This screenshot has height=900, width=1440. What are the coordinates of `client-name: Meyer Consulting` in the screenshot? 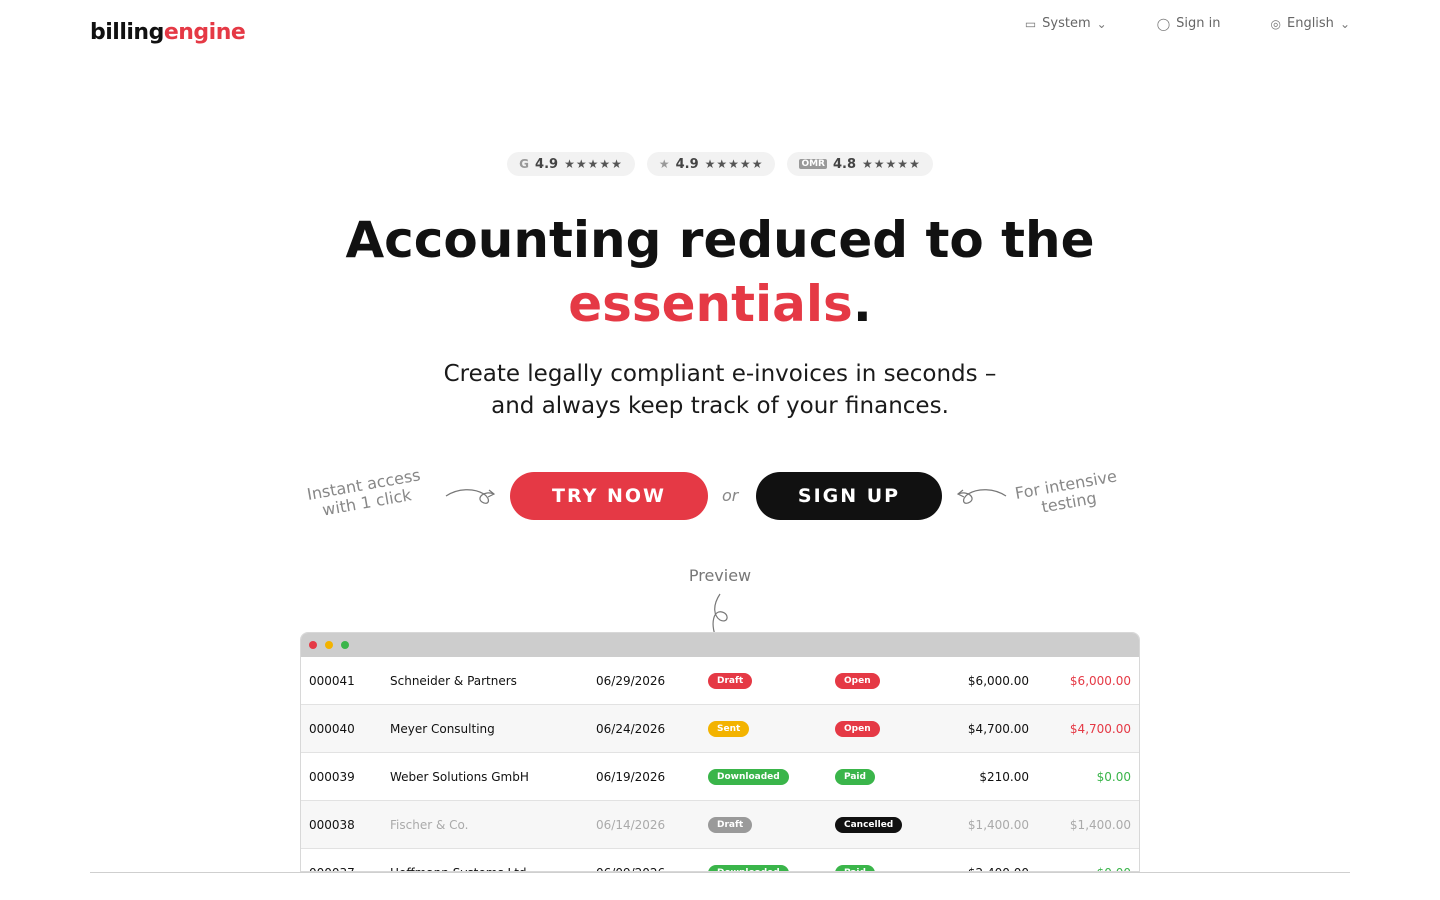 It's located at (442, 728).